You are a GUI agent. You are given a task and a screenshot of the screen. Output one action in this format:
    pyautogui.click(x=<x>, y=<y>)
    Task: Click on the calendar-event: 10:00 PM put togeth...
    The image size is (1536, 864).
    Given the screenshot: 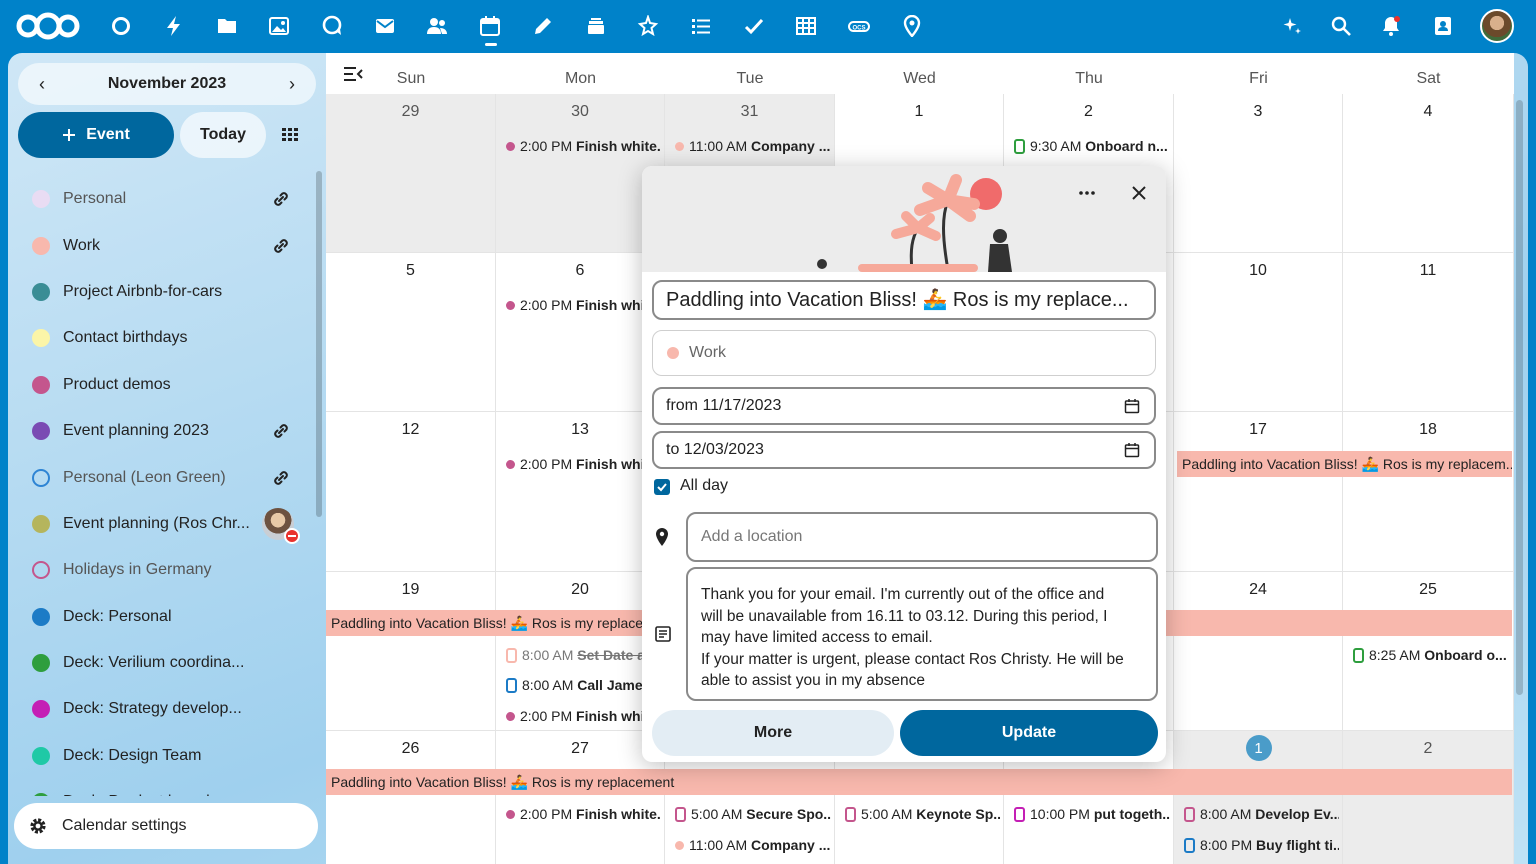 What is the action you would take?
    pyautogui.click(x=1092, y=814)
    